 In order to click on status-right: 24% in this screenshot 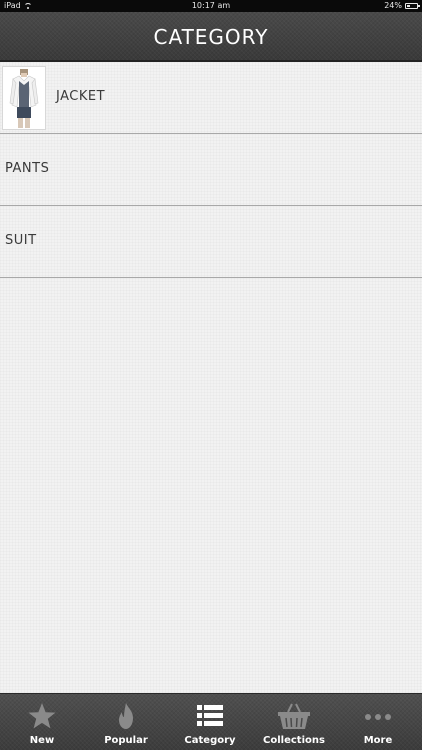, I will do `click(402, 6)`.